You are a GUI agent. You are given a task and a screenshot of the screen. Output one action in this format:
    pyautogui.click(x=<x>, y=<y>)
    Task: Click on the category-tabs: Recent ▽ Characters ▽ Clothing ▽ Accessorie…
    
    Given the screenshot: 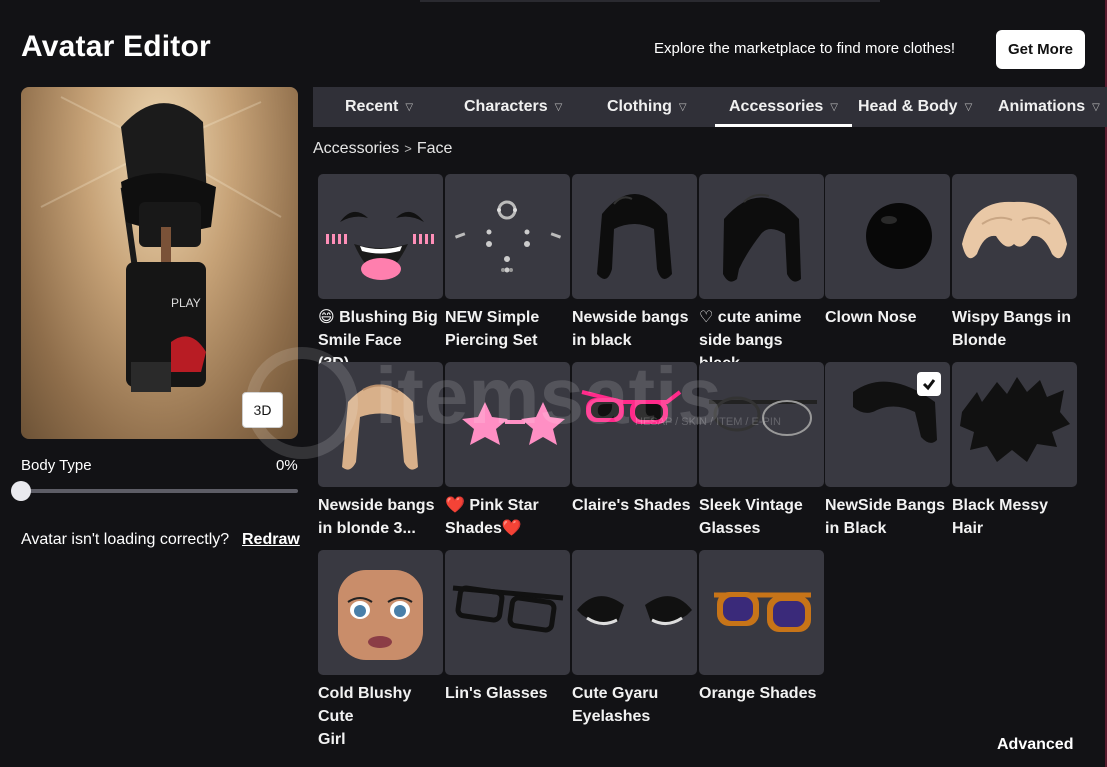 What is the action you would take?
    pyautogui.click(x=710, y=107)
    